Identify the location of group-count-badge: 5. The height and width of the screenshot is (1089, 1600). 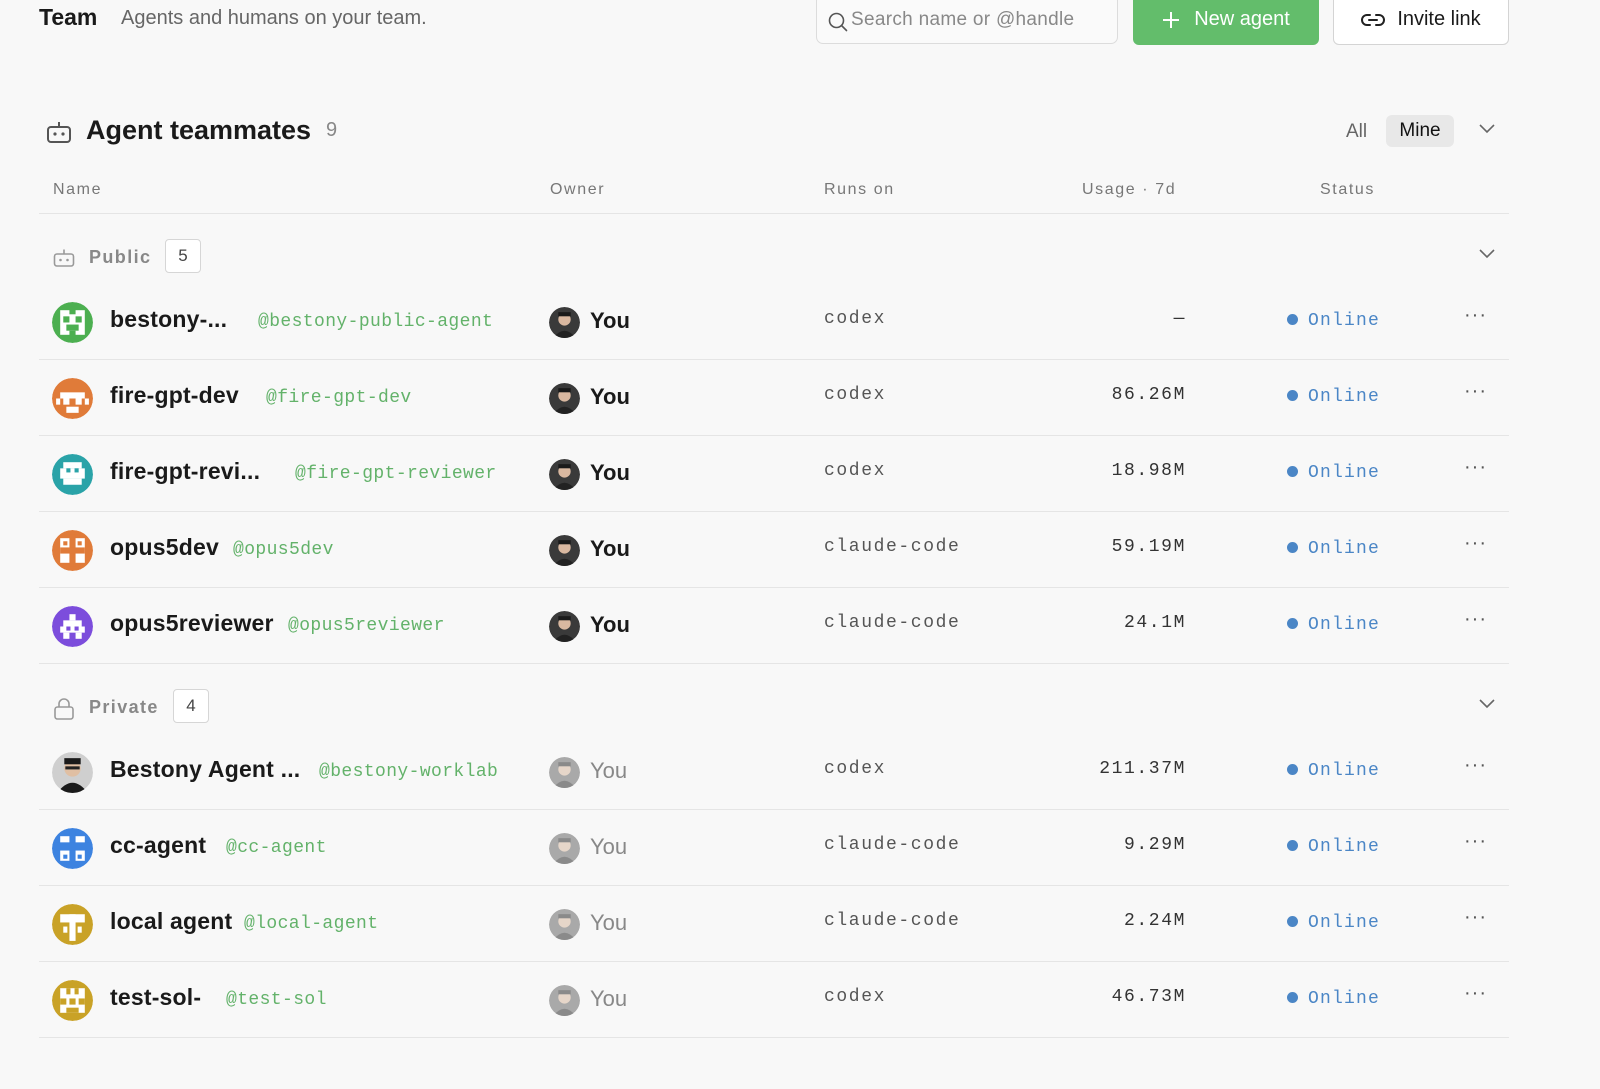
(183, 256).